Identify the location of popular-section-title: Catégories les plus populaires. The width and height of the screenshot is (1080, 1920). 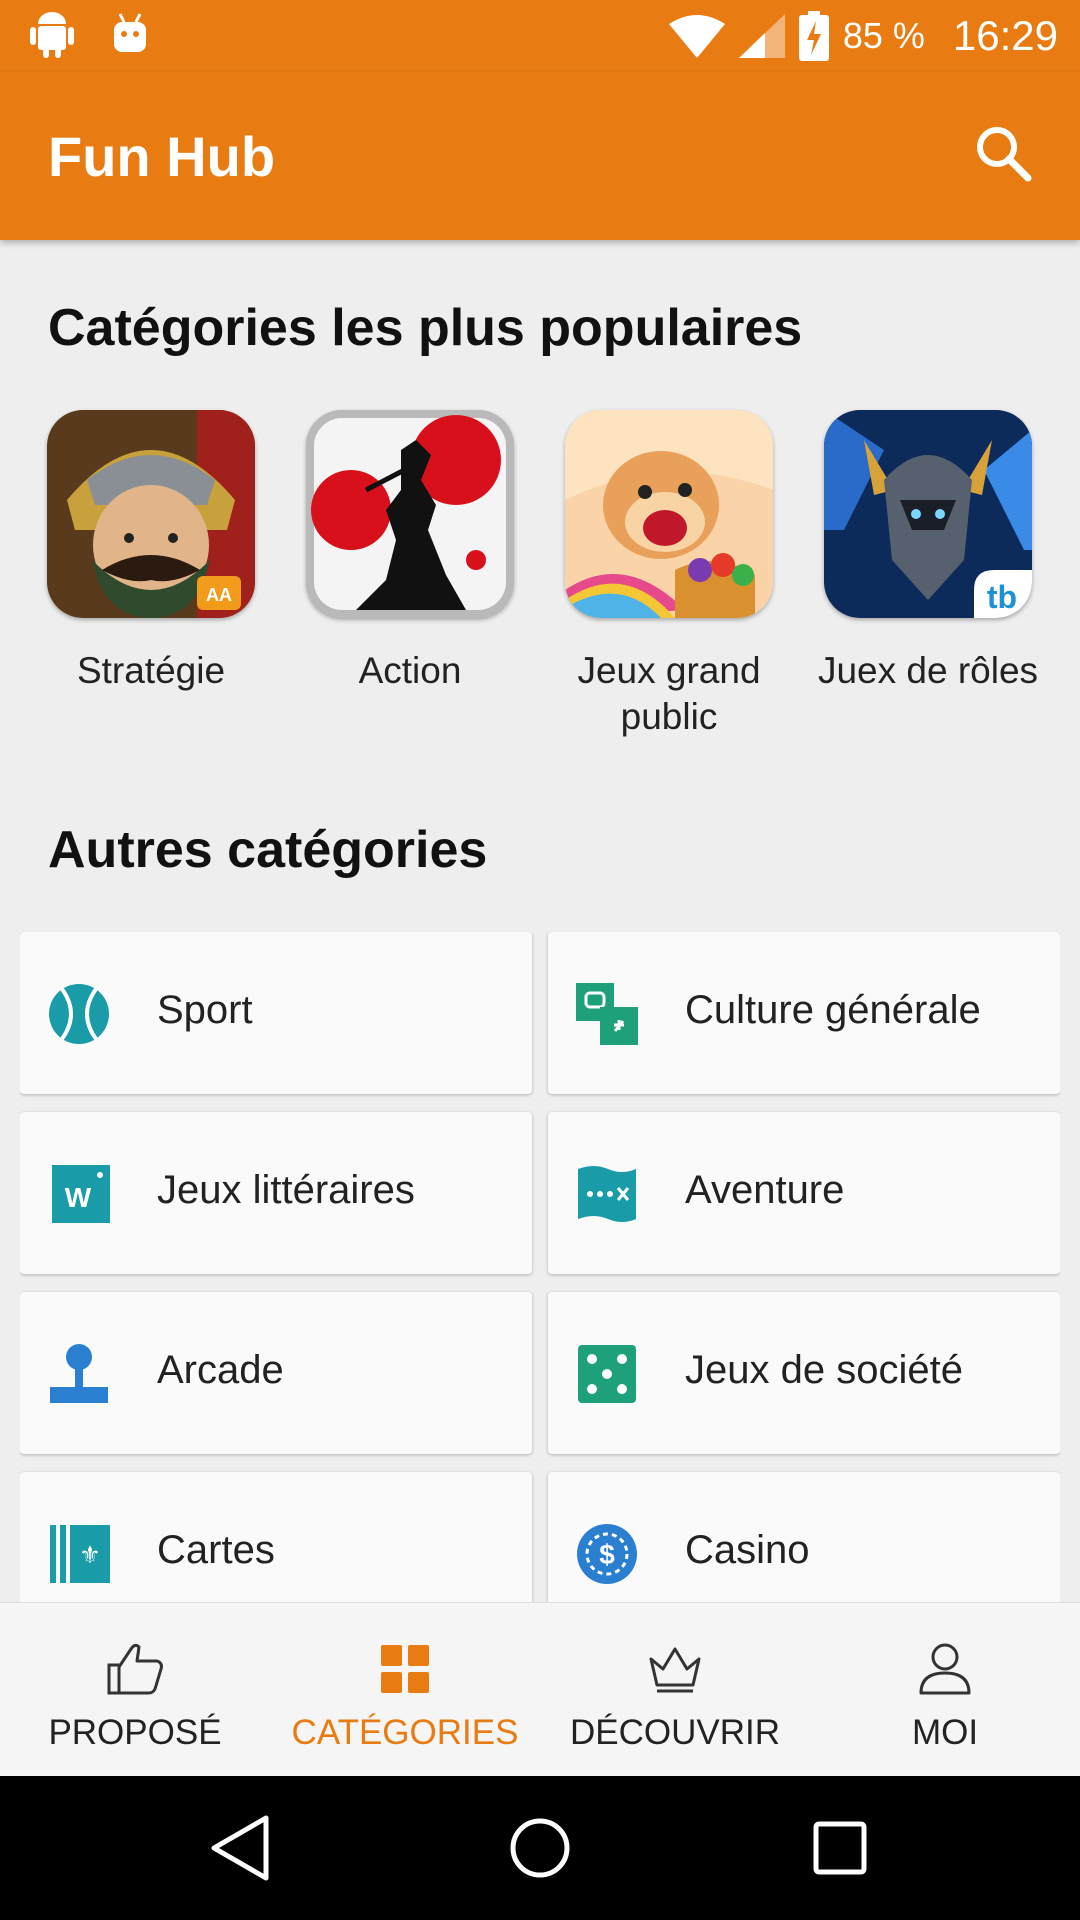
(425, 328).